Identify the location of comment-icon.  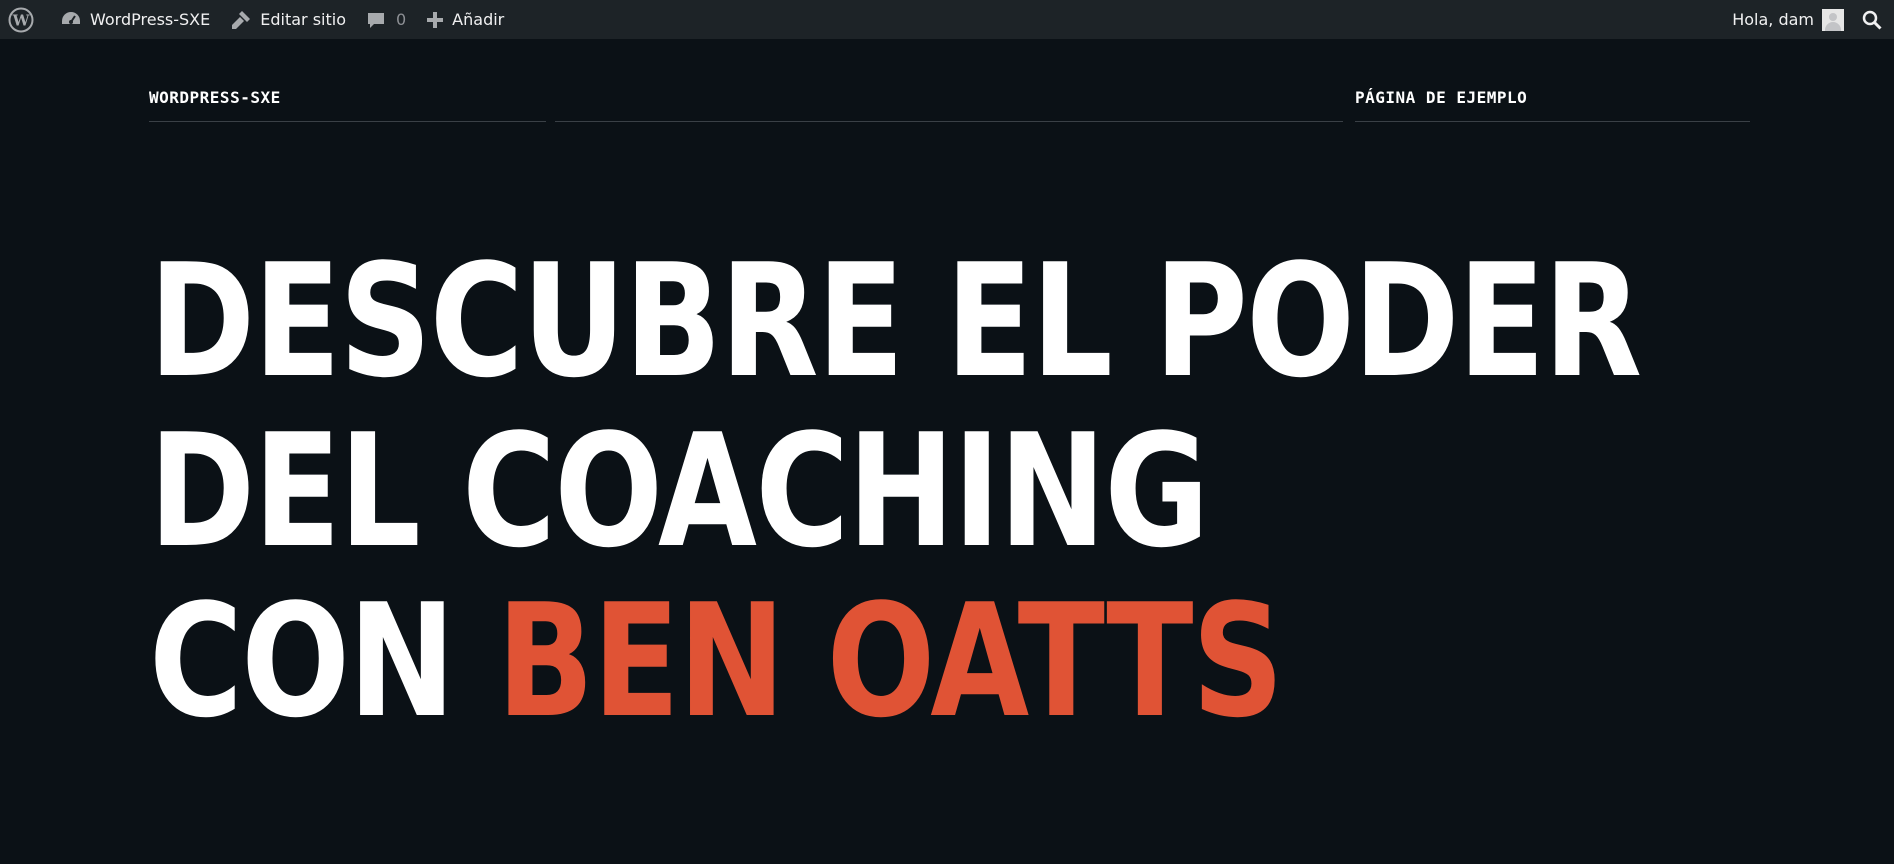
(375, 20).